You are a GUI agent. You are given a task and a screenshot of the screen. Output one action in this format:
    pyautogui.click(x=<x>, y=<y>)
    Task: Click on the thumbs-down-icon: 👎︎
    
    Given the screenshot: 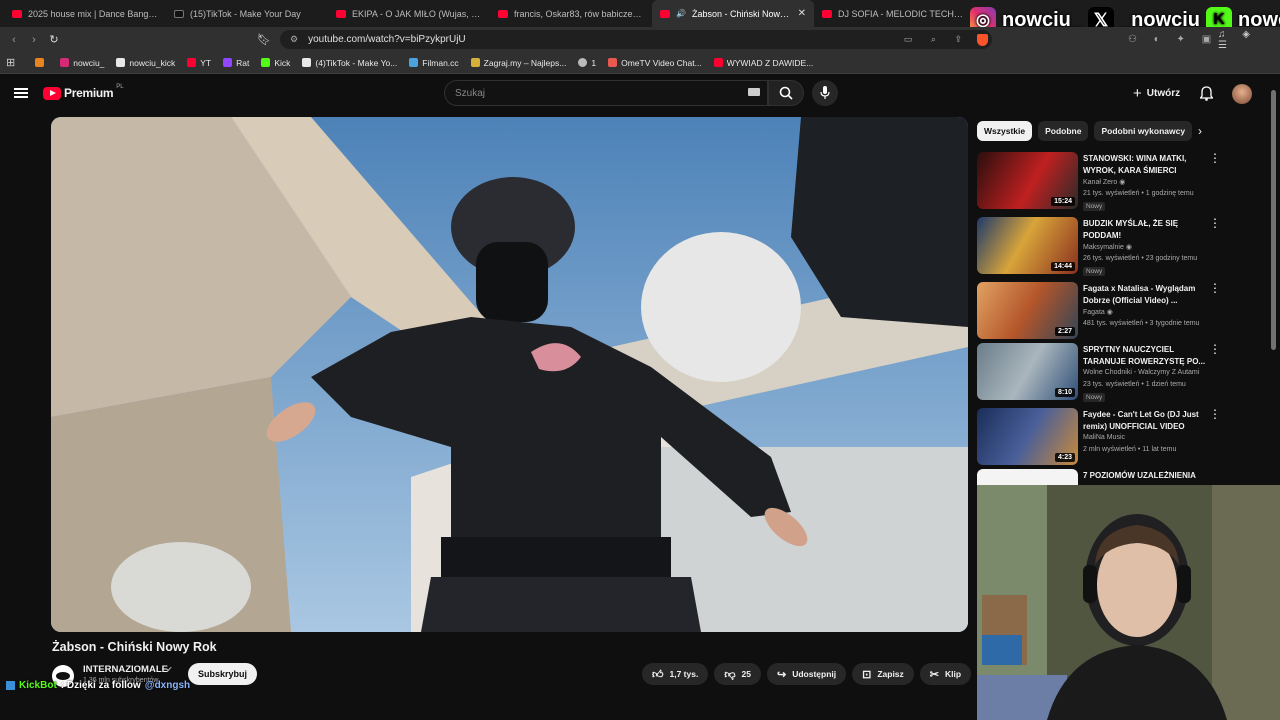 What is the action you would take?
    pyautogui.click(x=730, y=674)
    